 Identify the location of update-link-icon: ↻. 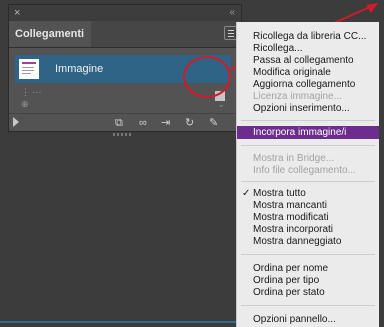
(189, 123).